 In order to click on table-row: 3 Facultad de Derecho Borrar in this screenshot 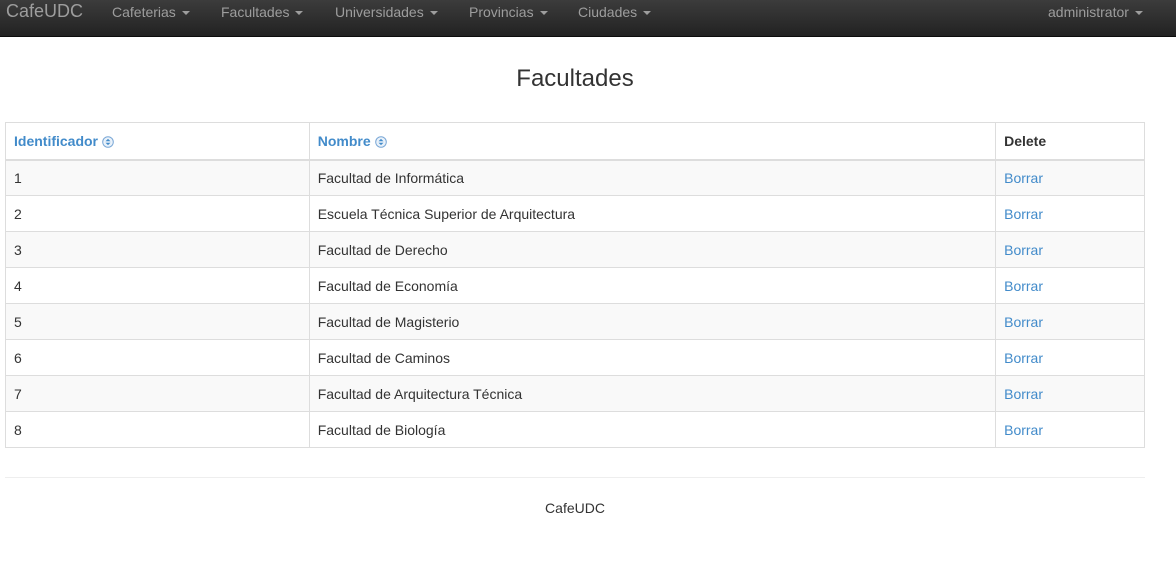, I will do `click(575, 249)`.